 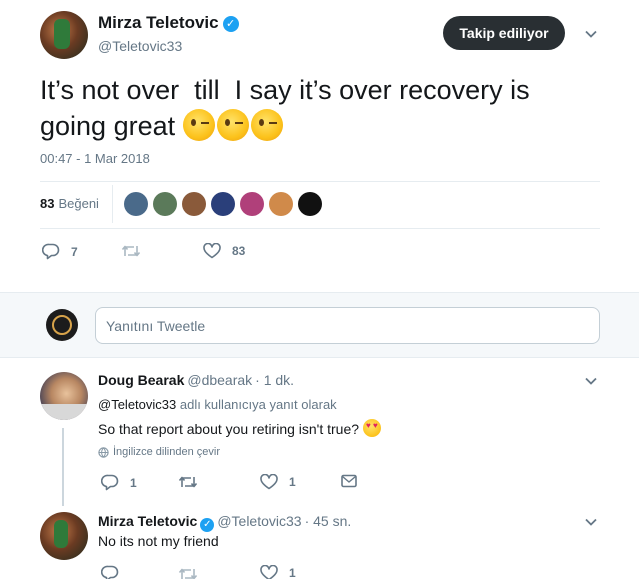 I want to click on heart-eyes-emoji-icon, so click(x=372, y=428).